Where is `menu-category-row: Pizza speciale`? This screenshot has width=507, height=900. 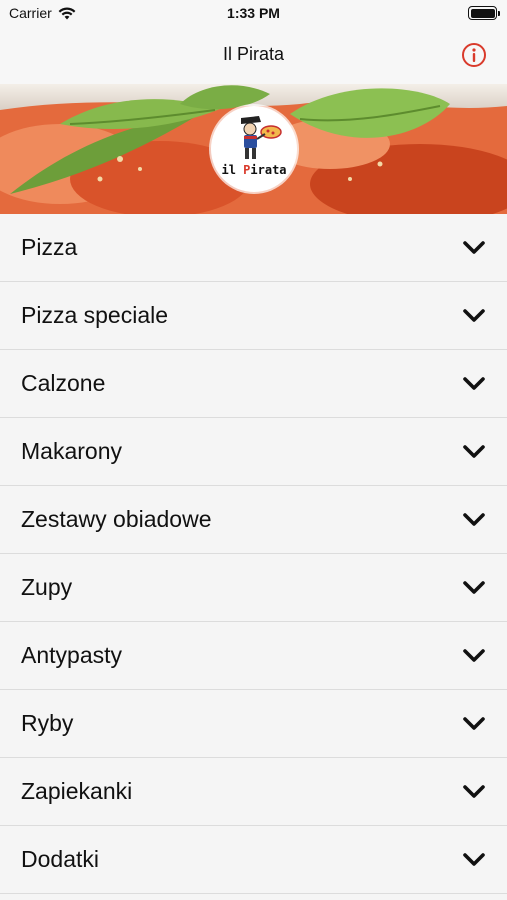
menu-category-row: Pizza speciale is located at coordinates (253, 316).